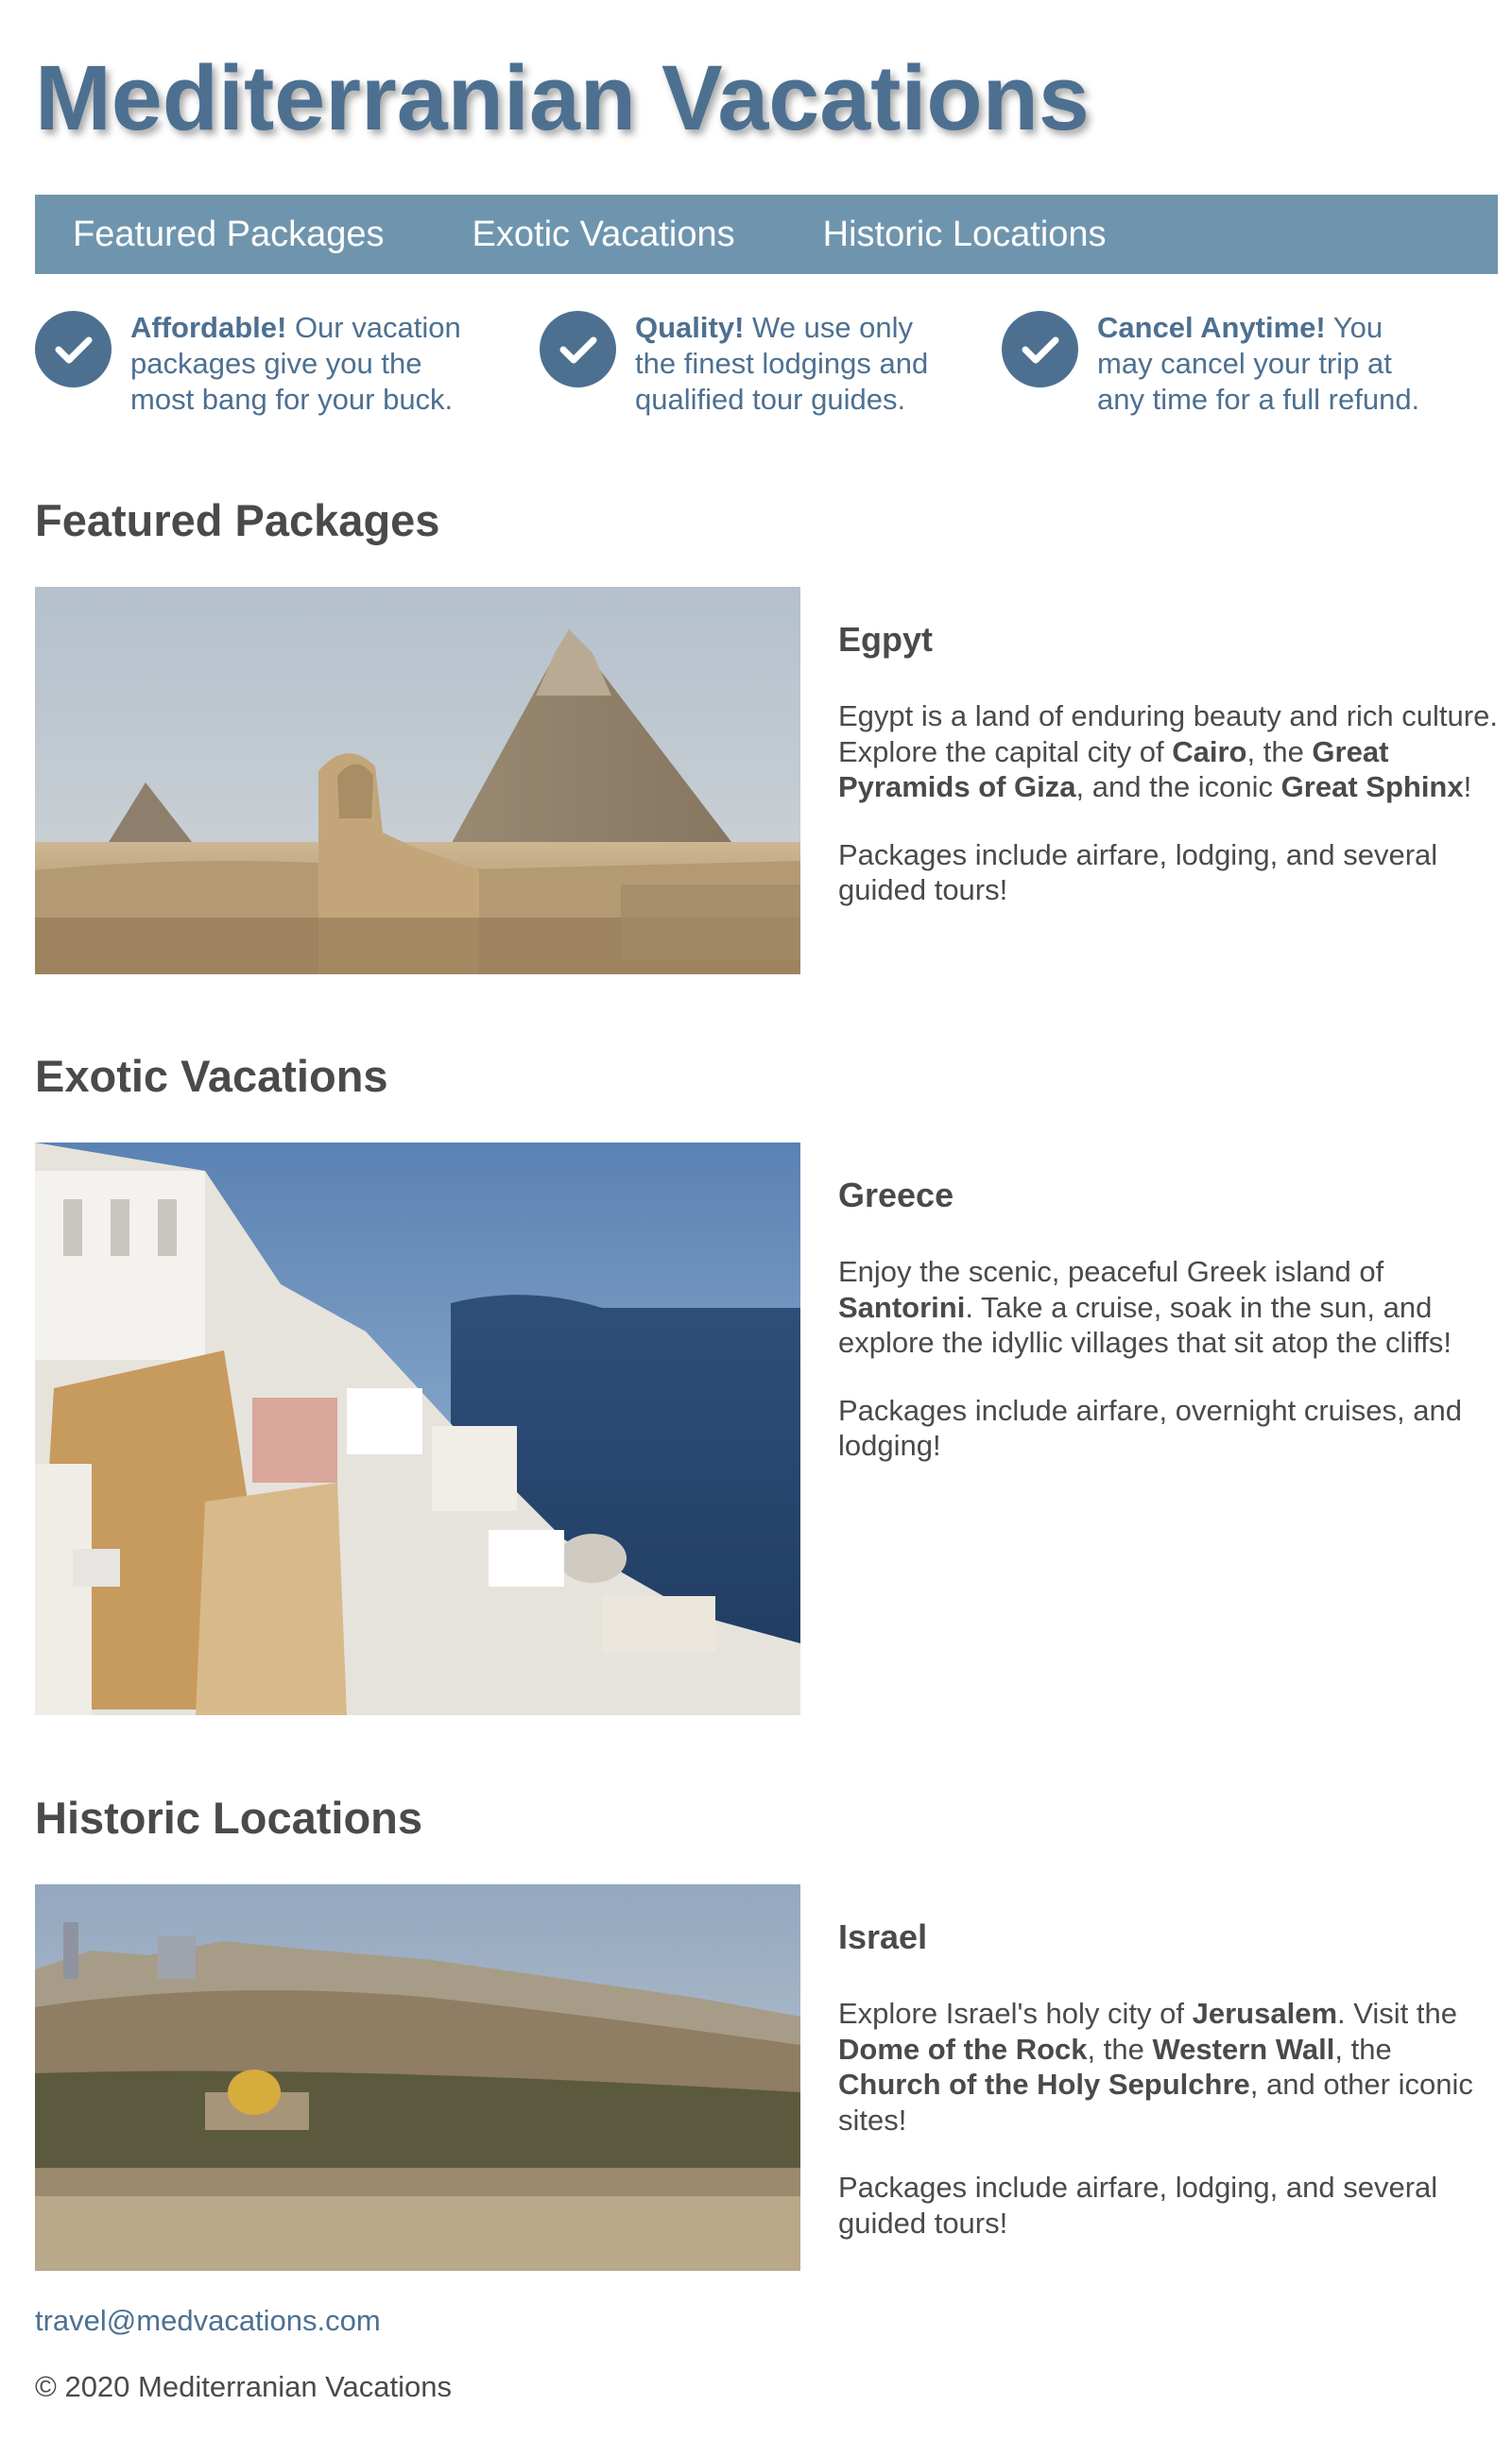 The height and width of the screenshot is (2440, 1512). What do you see at coordinates (1258, 399) in the screenshot?
I see `feature-line: any time for a full refund.` at bounding box center [1258, 399].